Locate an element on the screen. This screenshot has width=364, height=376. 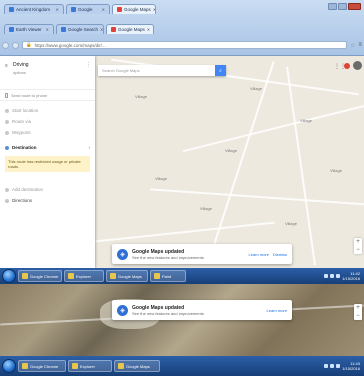
maps-icon: ◈ is located at coordinates (122, 310).